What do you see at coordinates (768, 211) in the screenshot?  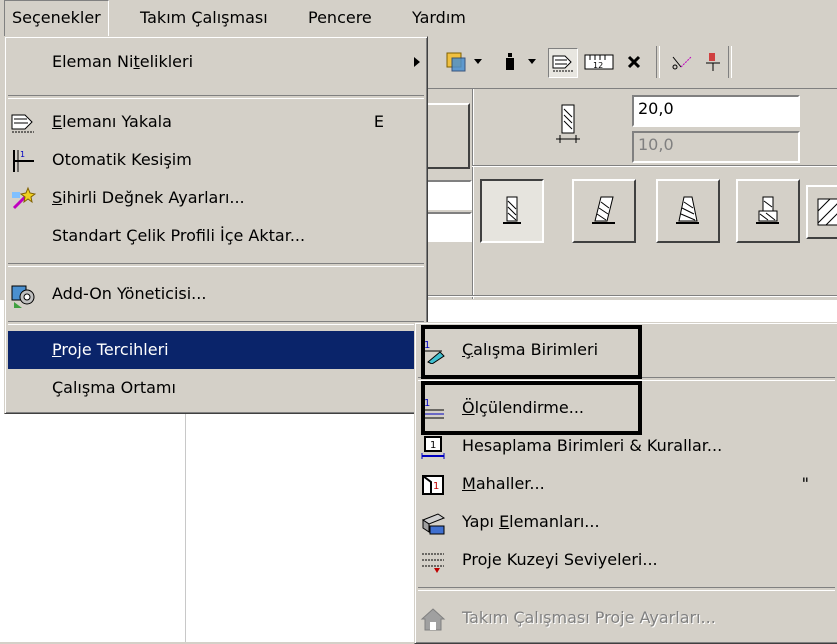 I see `profile-stepped-button` at bounding box center [768, 211].